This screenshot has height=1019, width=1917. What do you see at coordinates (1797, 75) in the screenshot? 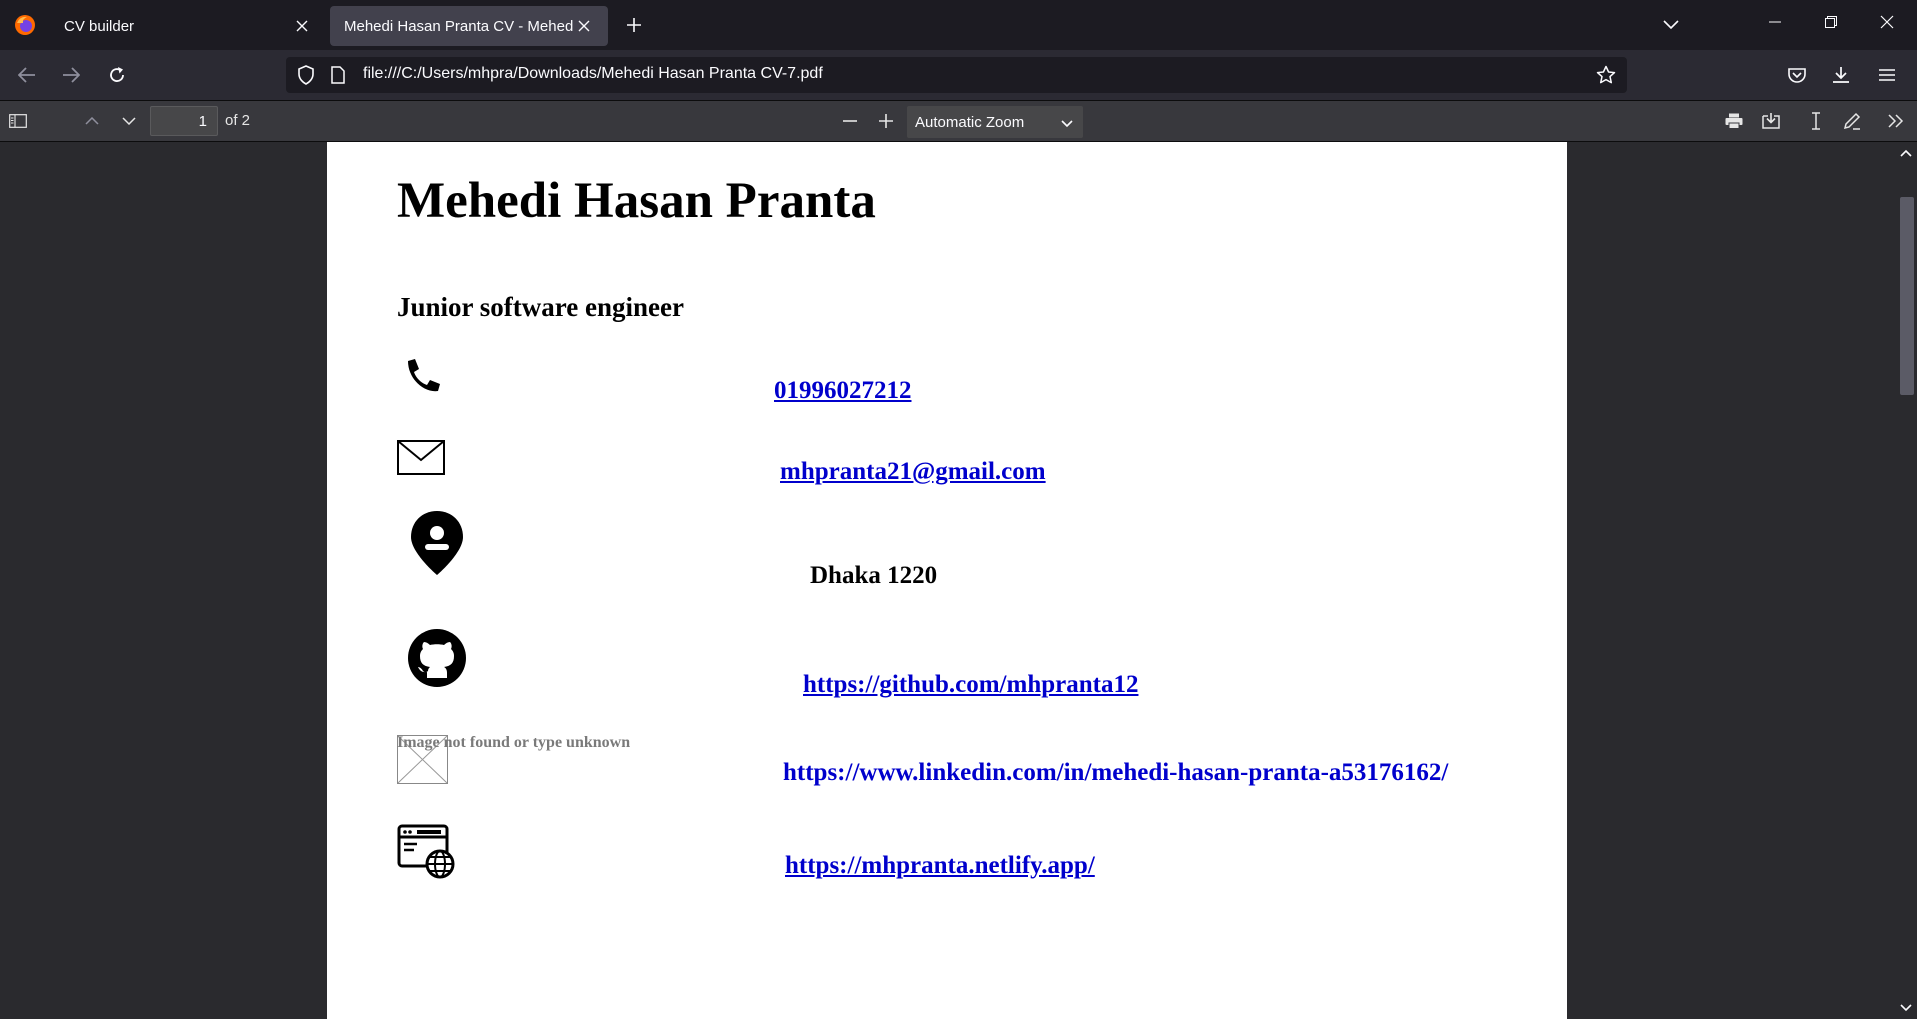
I see `pocket-icon` at bounding box center [1797, 75].